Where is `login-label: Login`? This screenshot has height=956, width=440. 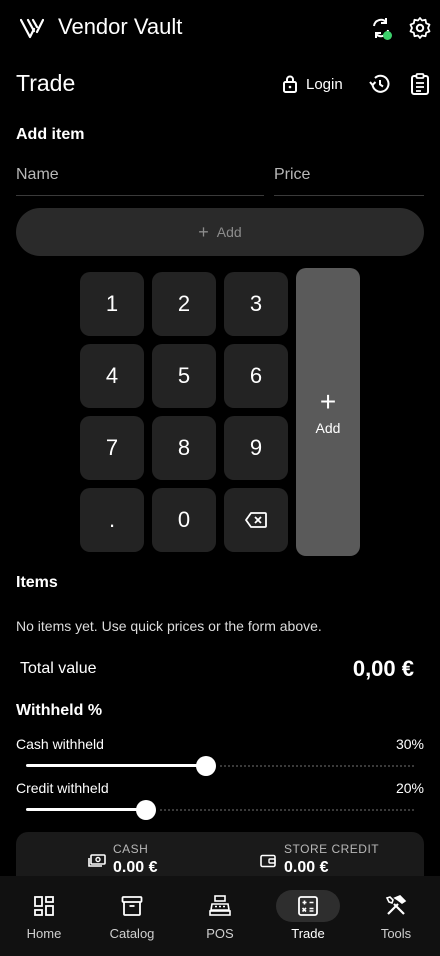 login-label: Login is located at coordinates (324, 84).